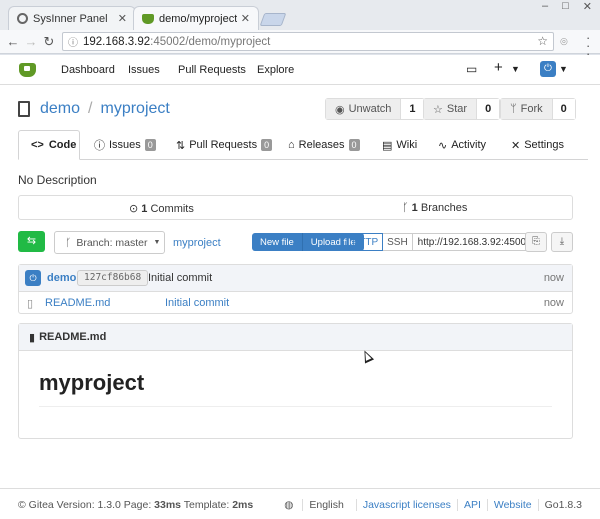  What do you see at coordinates (273, 19) in the screenshot?
I see `new-tab-button` at bounding box center [273, 19].